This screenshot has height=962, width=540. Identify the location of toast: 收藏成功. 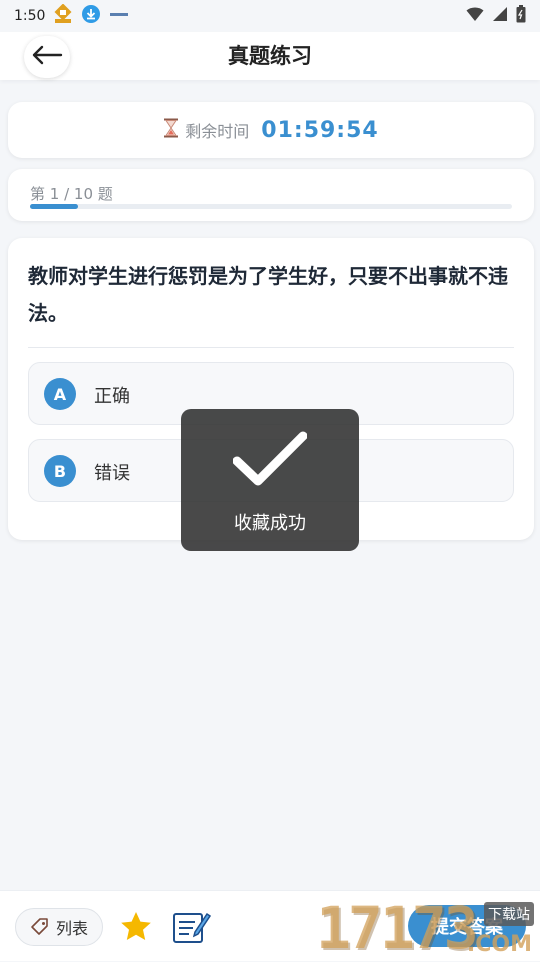
(270, 480).